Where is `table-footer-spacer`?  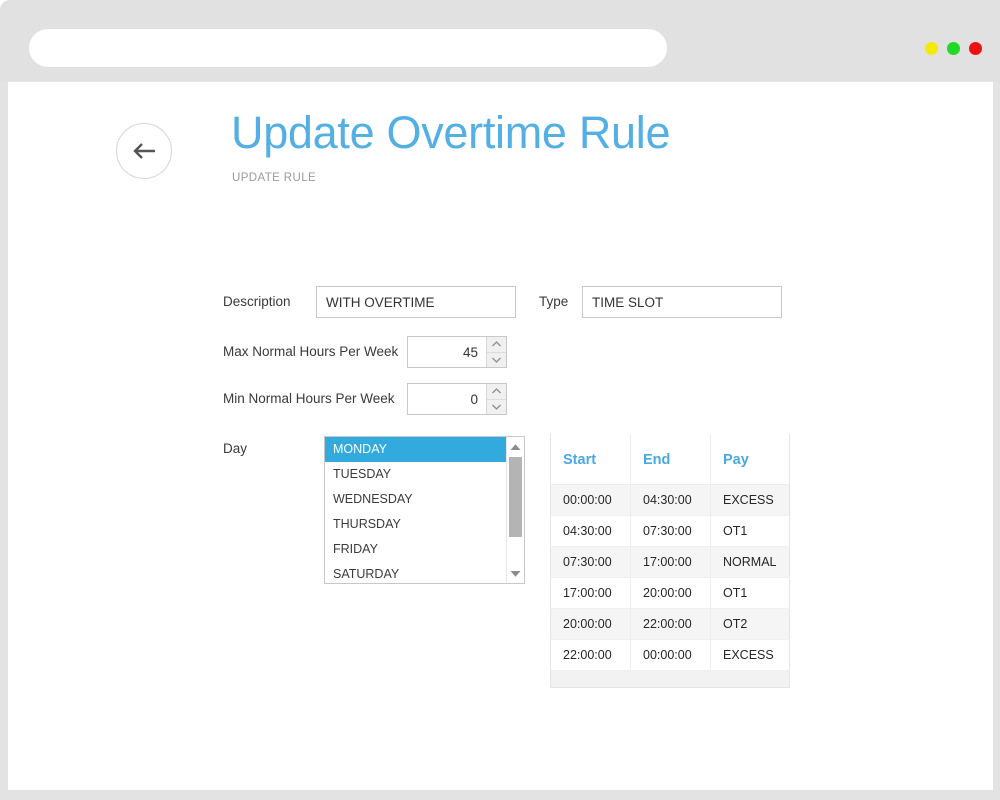 table-footer-spacer is located at coordinates (670, 679).